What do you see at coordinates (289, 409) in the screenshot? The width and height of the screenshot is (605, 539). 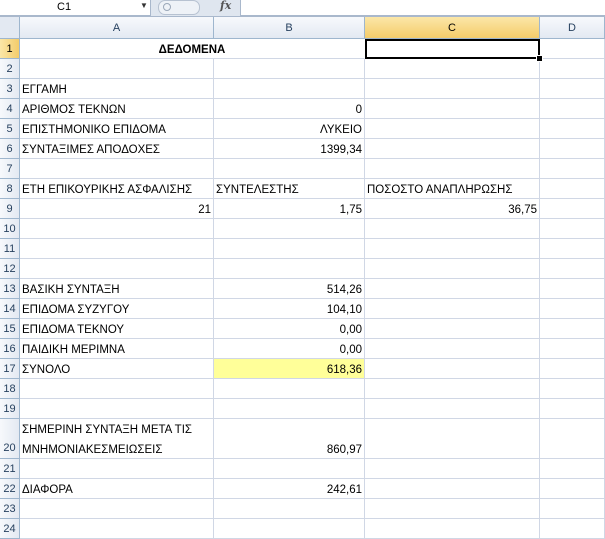 I see `cell-b19` at bounding box center [289, 409].